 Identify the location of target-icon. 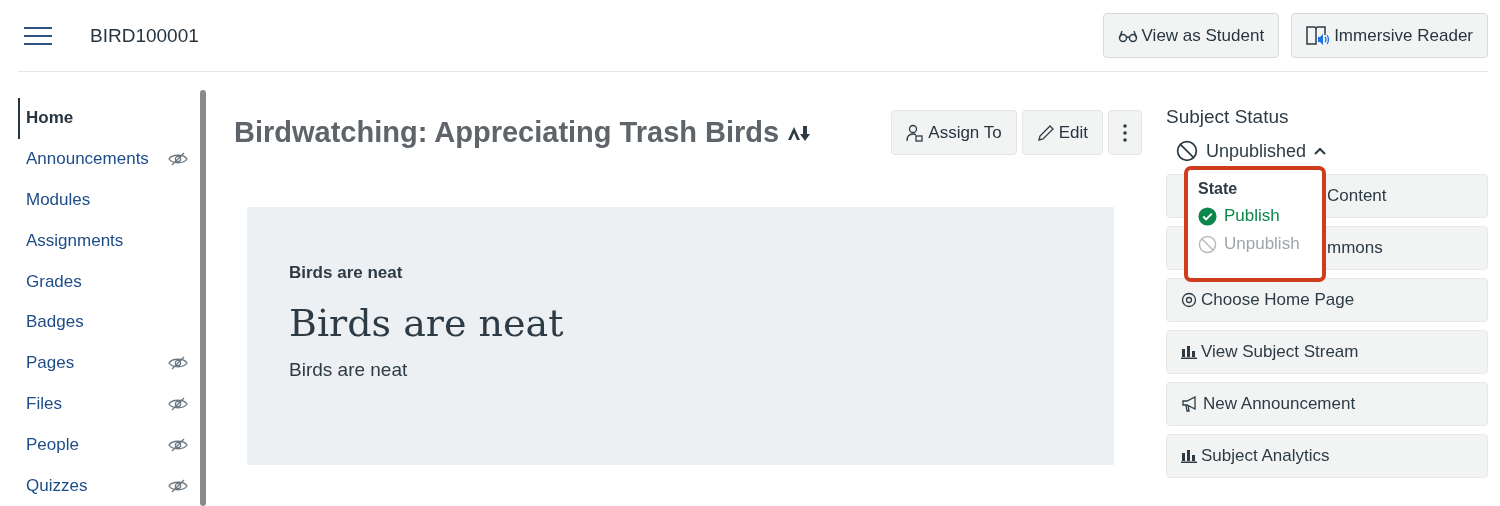
(1189, 300).